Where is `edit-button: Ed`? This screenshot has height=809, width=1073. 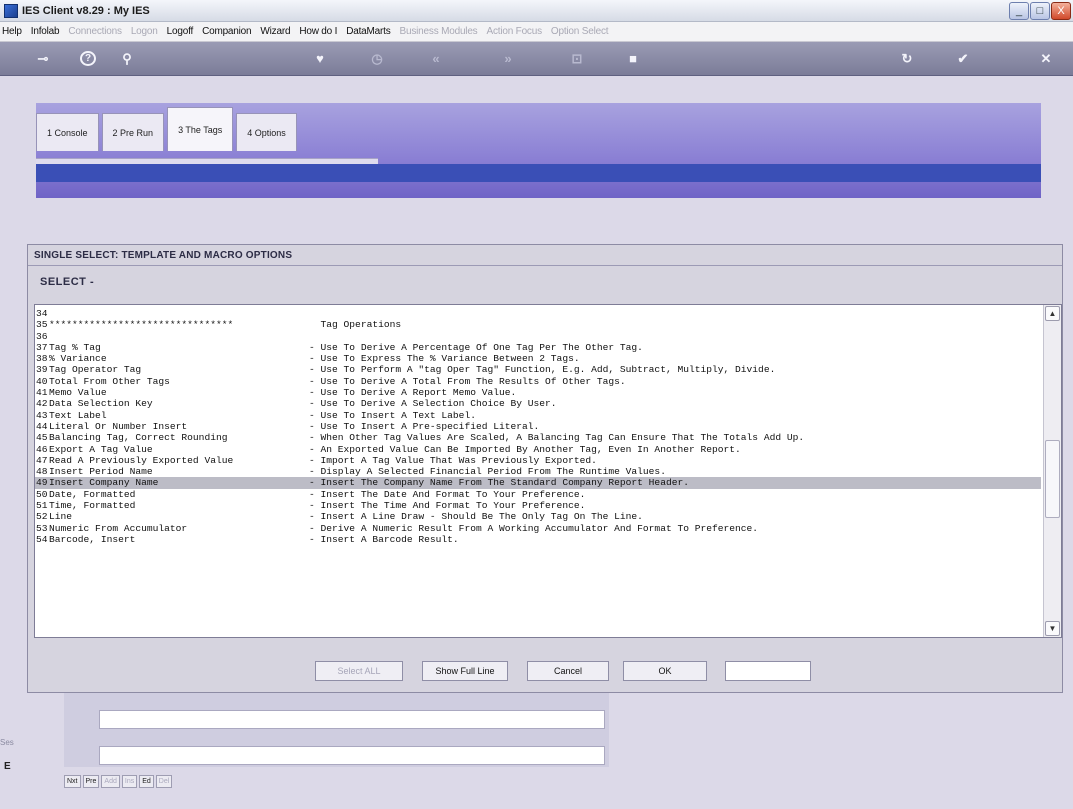 edit-button: Ed is located at coordinates (146, 781).